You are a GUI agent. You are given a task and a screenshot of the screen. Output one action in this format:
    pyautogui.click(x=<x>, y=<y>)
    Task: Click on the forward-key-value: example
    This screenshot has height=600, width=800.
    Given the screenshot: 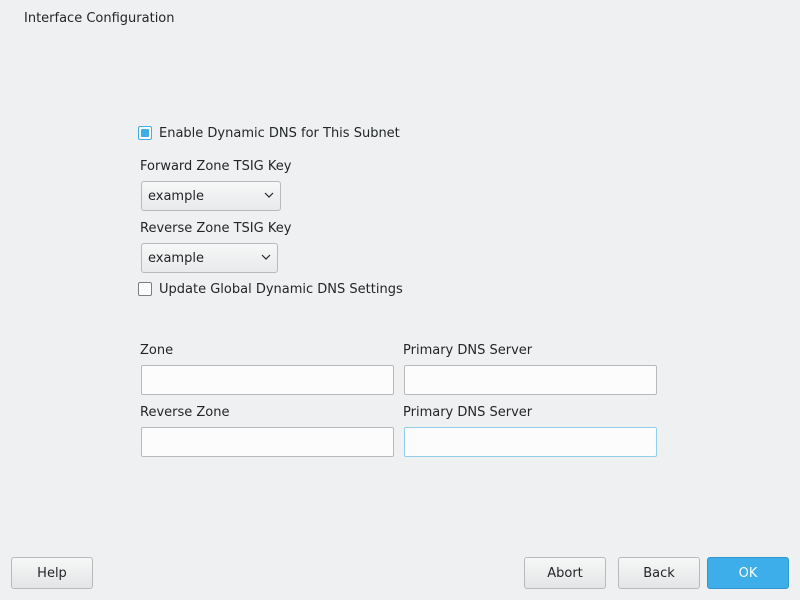 What is the action you would take?
    pyautogui.click(x=176, y=196)
    